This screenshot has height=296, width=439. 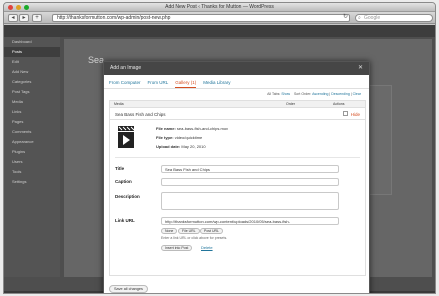 I want to click on search-icon: ⌕, so click(x=359, y=18).